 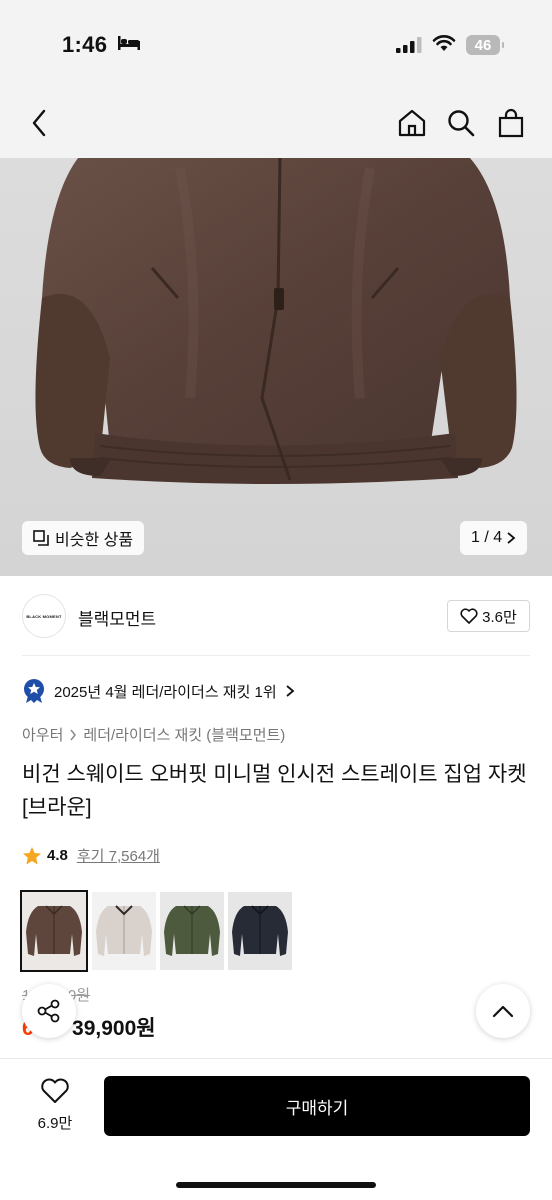 I want to click on brand-like-button: 3.6만, so click(x=488, y=616).